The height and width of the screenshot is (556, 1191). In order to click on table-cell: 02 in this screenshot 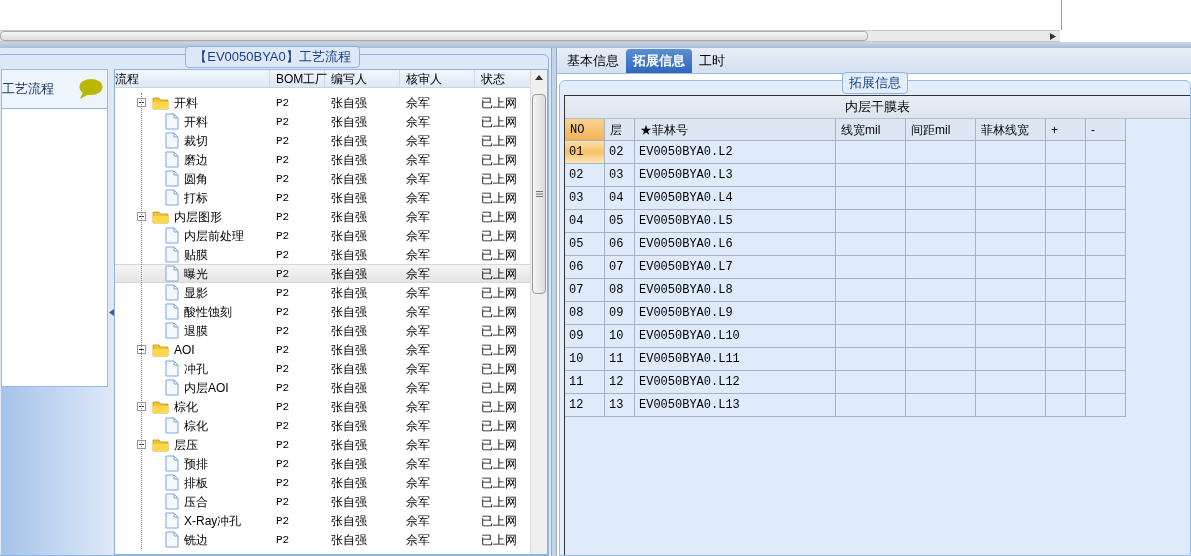, I will do `click(620, 152)`.